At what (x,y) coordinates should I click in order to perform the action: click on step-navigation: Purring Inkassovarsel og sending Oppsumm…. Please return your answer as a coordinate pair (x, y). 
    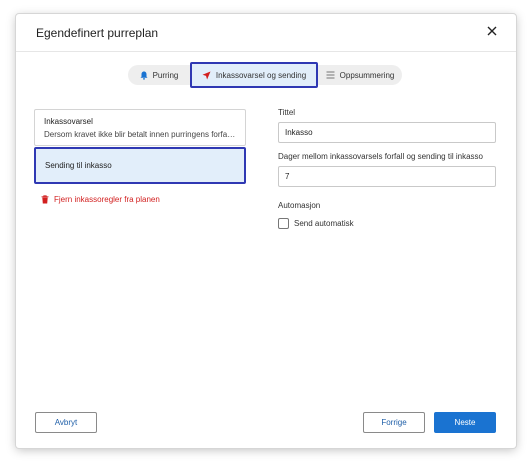
    Looking at the image, I should click on (265, 75).